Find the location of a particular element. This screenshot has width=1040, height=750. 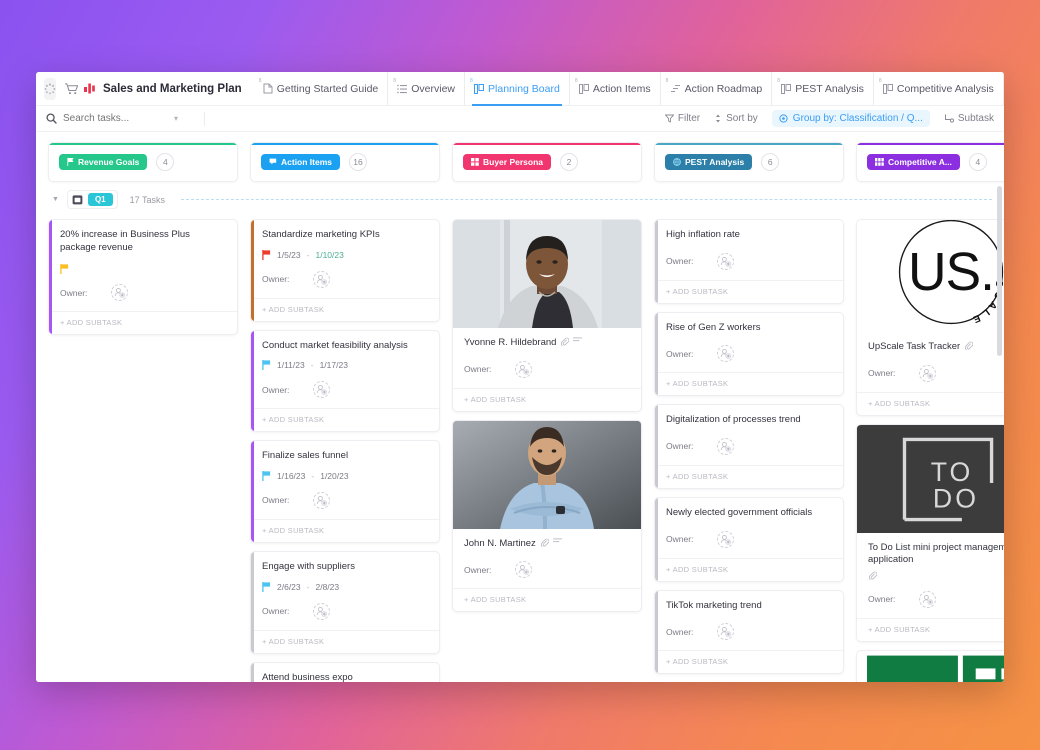

column-header-revenue-goals: Revenue Goals 4 is located at coordinates (143, 162).